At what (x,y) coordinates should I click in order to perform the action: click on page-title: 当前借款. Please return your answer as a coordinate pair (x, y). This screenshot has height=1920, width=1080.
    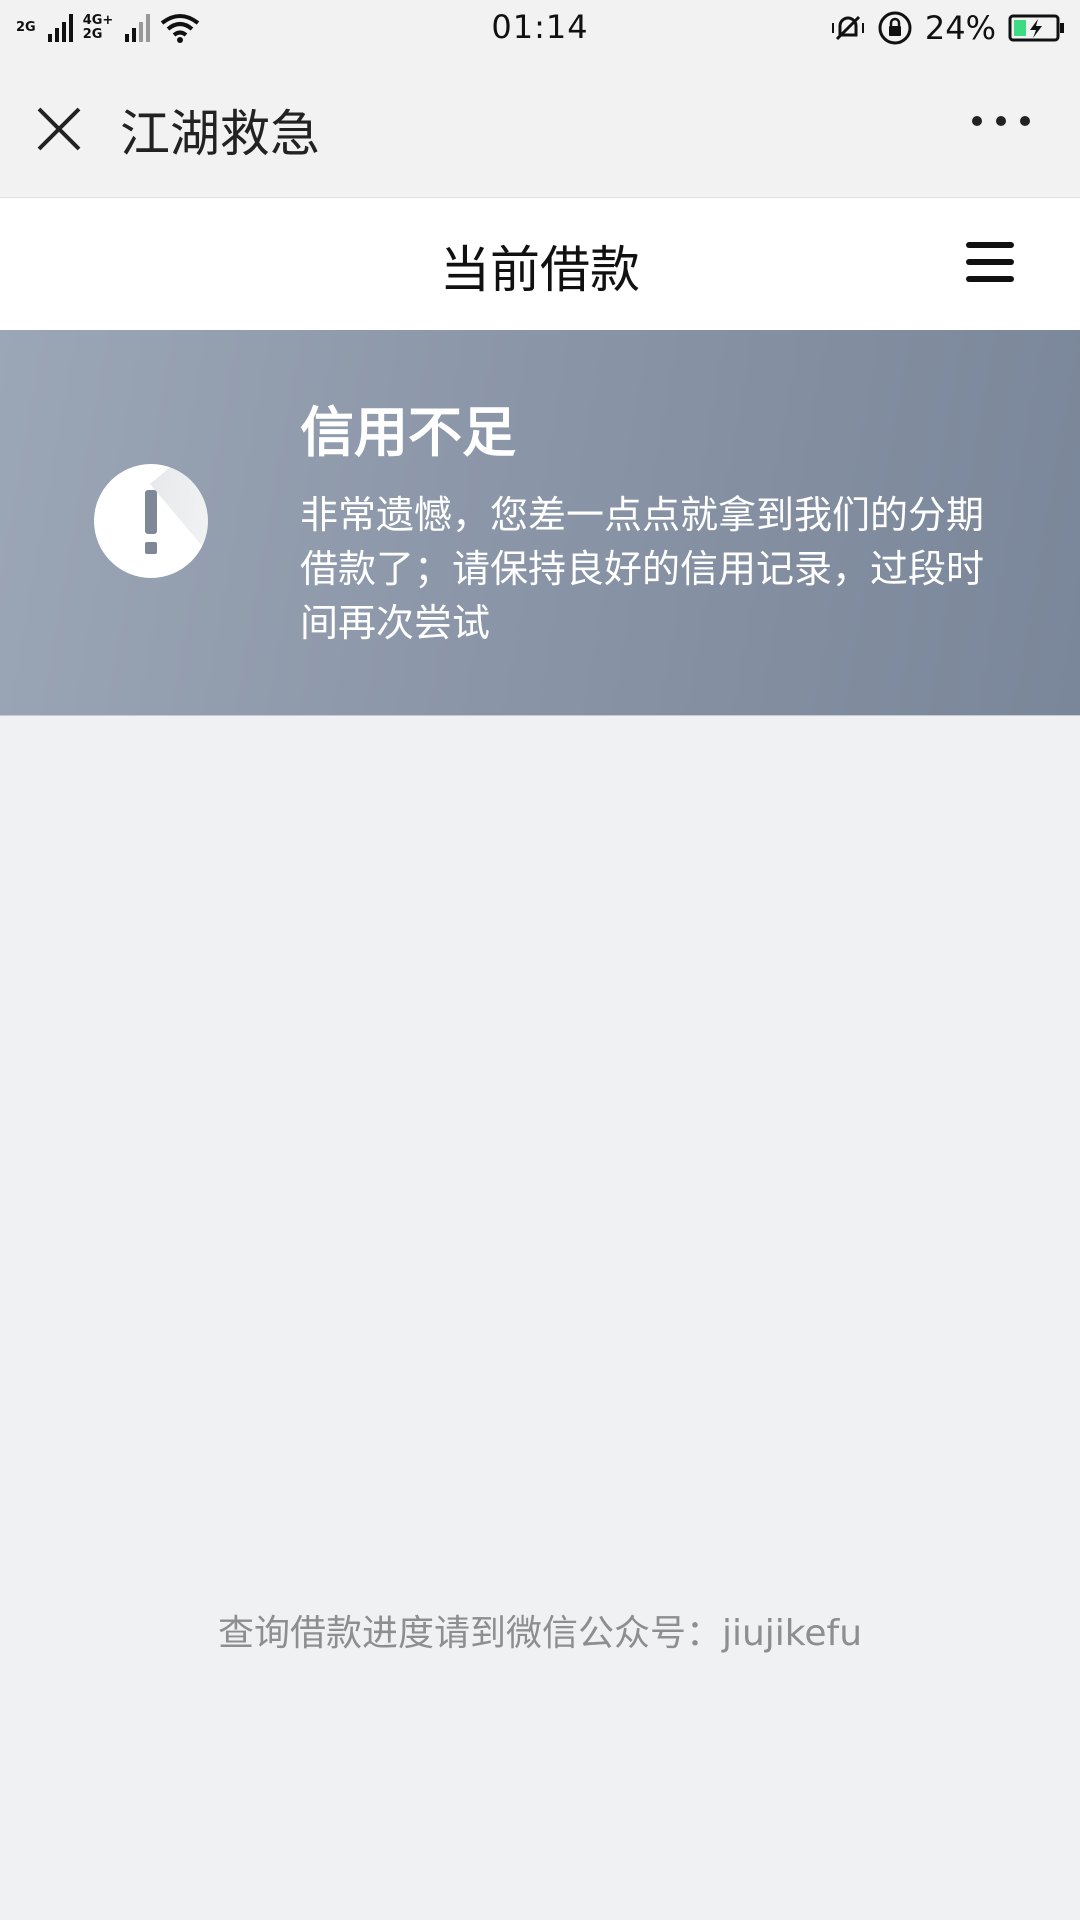
    Looking at the image, I should click on (540, 270).